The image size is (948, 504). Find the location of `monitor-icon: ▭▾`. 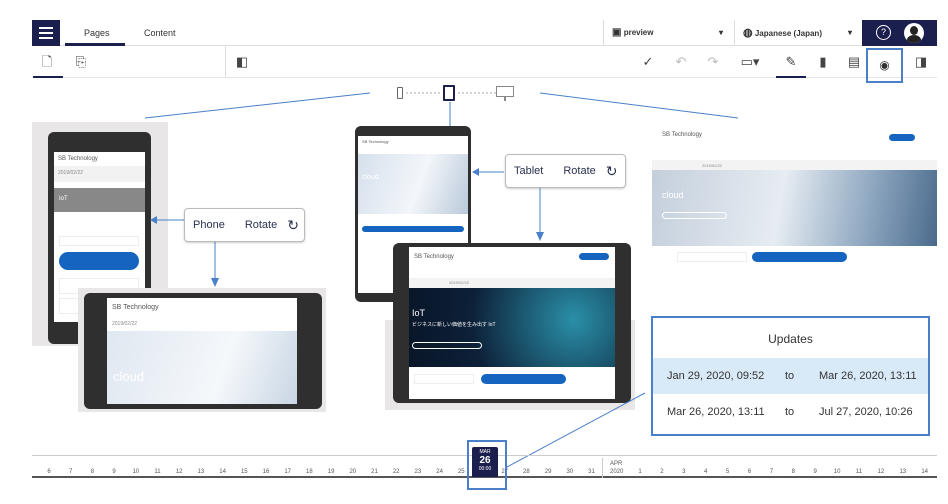

monitor-icon: ▭▾ is located at coordinates (750, 62).